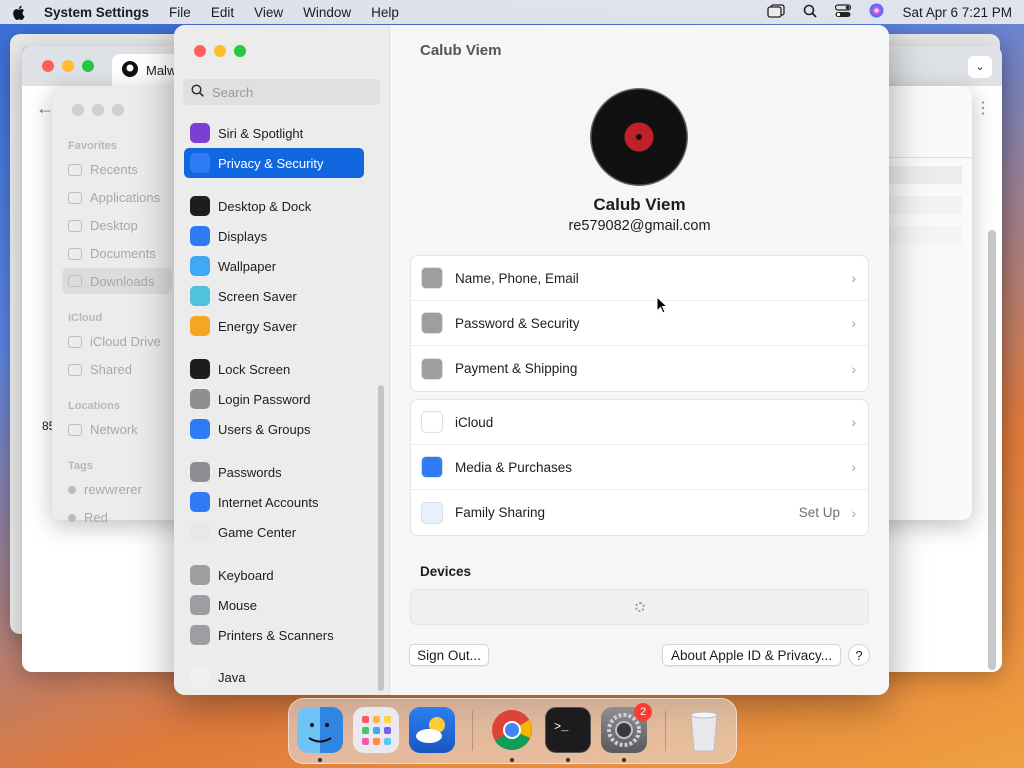  I want to click on sidebar-item-desktop-dock: Desktop & Dock, so click(274, 206).